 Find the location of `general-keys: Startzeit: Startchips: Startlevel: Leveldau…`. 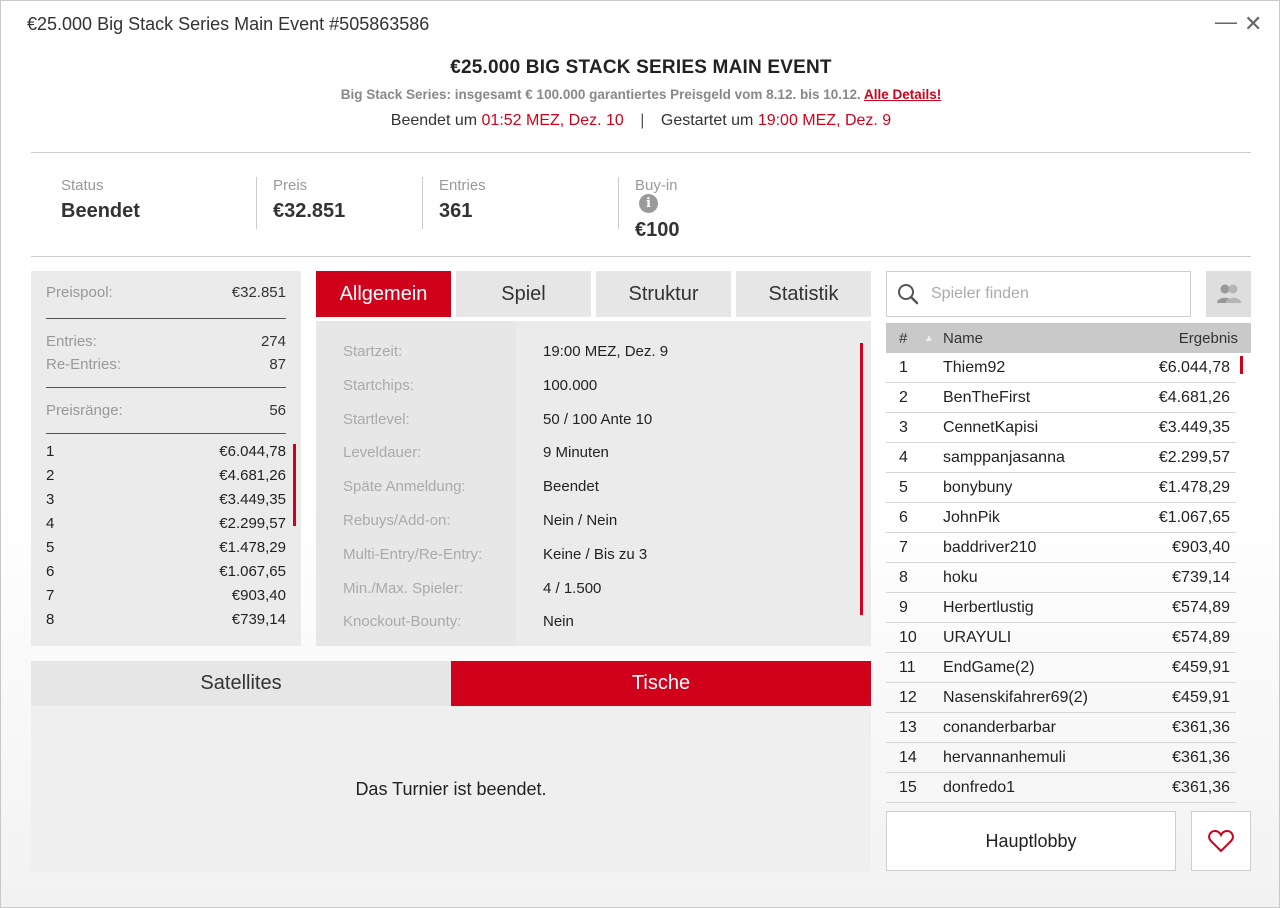

general-keys: Startzeit: Startchips: Startlevel: Leveldau… is located at coordinates (416, 483).